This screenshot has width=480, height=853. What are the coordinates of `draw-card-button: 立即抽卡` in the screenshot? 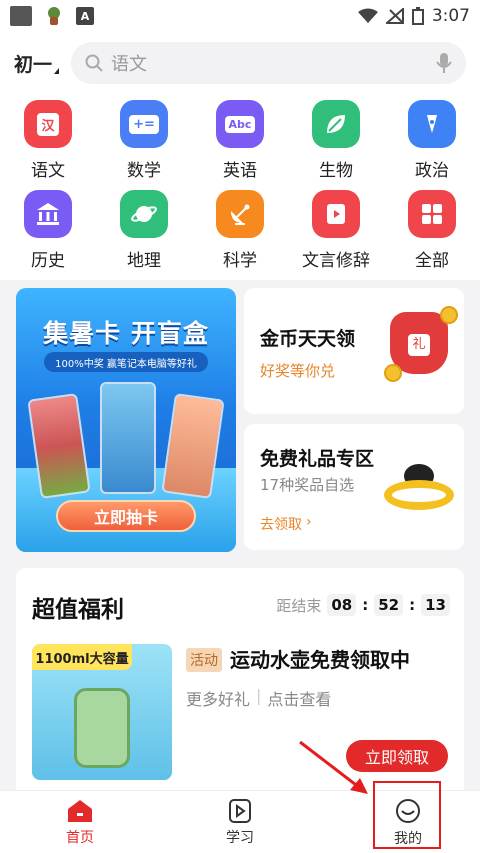 It's located at (126, 516).